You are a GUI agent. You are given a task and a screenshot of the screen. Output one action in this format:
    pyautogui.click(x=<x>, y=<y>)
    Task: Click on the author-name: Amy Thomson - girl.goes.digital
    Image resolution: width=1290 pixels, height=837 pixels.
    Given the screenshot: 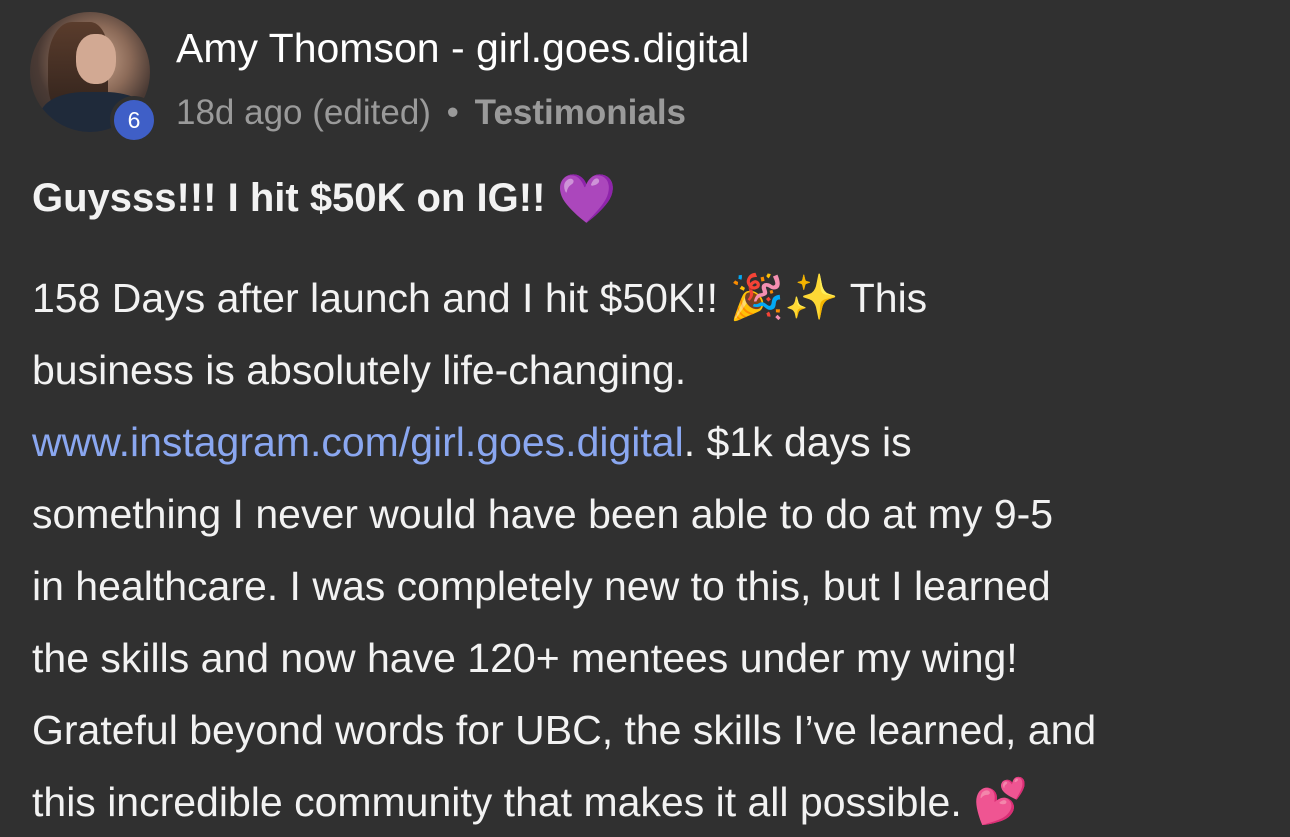 What is the action you would take?
    pyautogui.click(x=462, y=48)
    